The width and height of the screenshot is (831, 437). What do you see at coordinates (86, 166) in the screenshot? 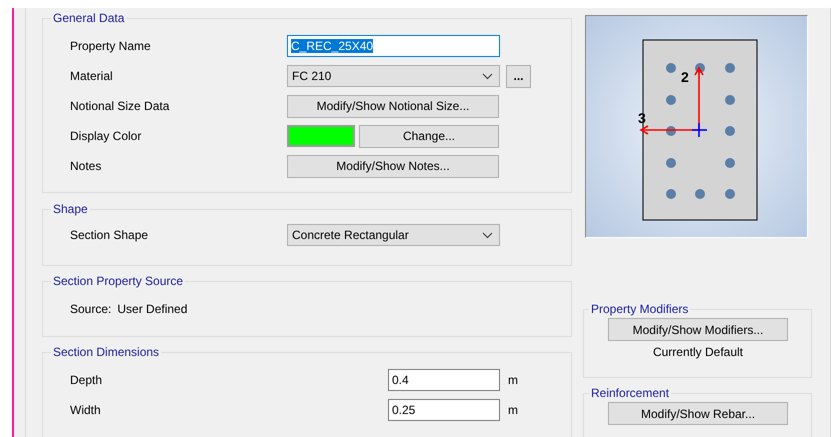
I see `field-label: Notes` at bounding box center [86, 166].